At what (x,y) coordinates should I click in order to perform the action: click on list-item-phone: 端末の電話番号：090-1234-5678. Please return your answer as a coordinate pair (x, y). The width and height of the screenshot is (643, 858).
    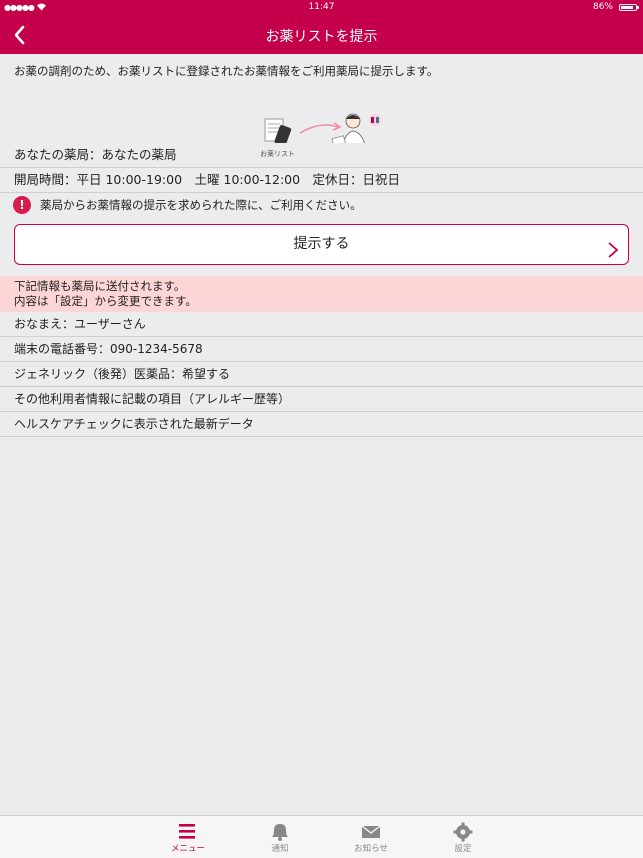
    Looking at the image, I should click on (321, 349).